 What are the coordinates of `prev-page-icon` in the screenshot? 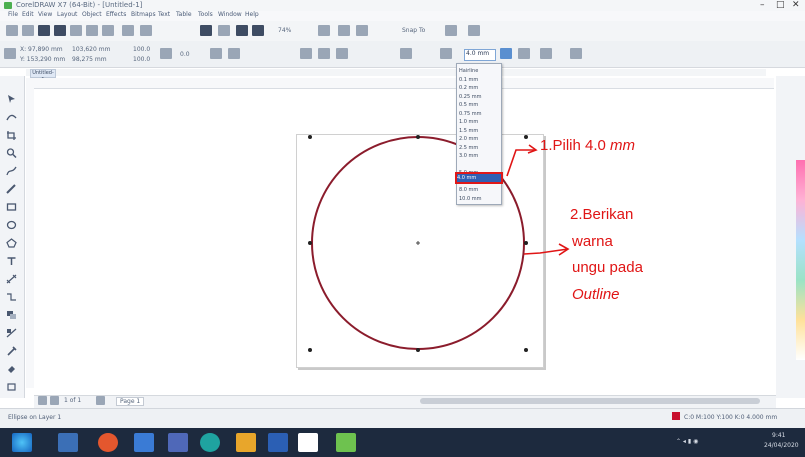 It's located at (54, 400).